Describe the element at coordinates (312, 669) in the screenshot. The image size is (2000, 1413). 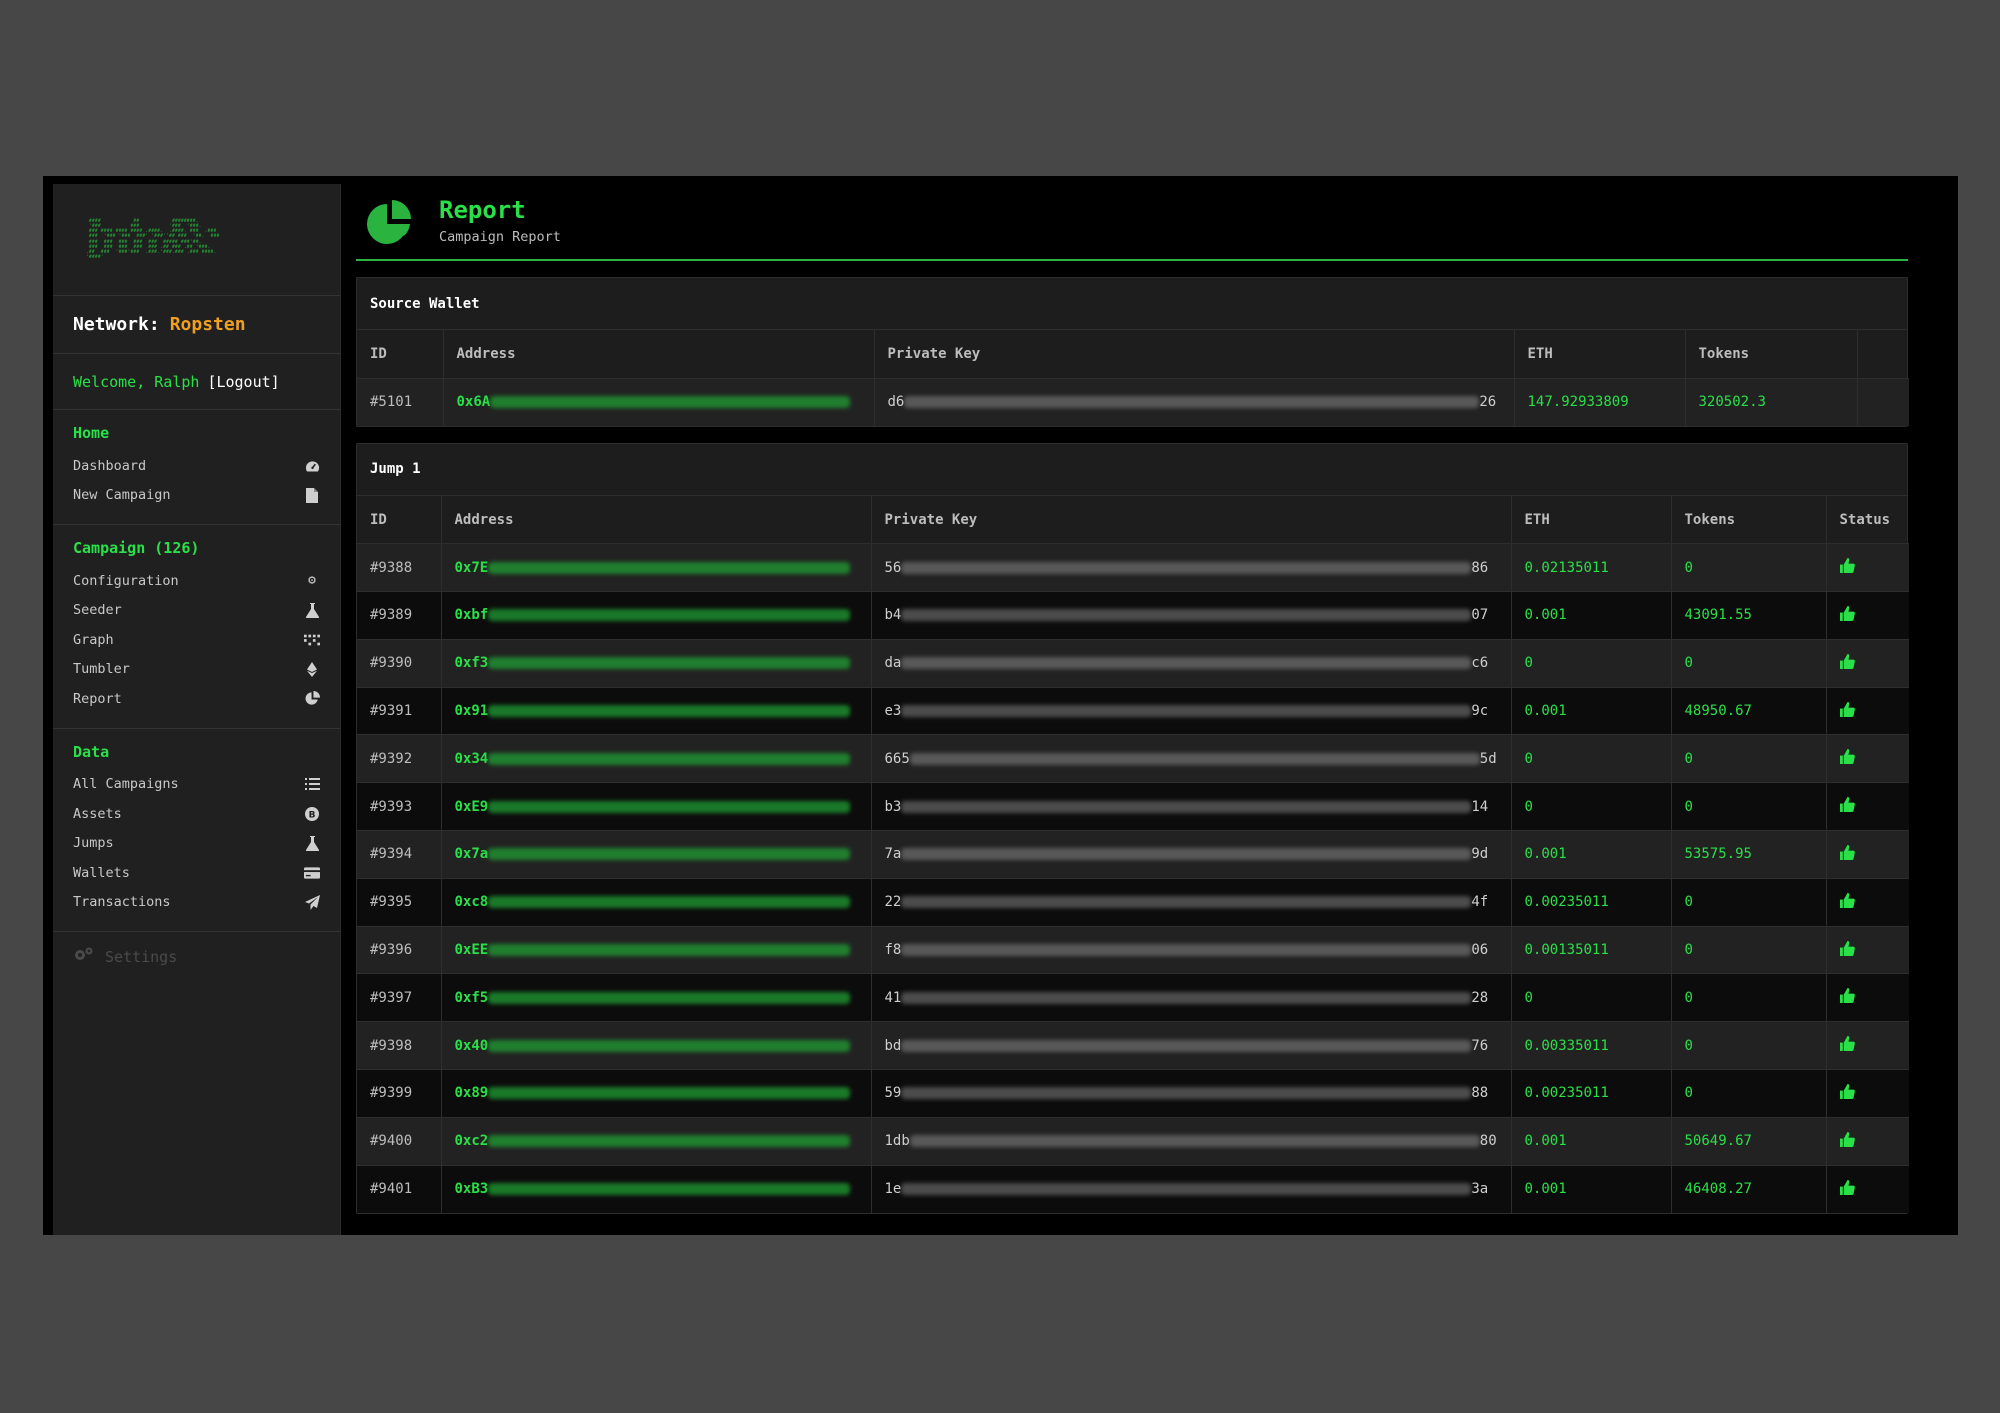
I see `ethereum-icon` at that location.